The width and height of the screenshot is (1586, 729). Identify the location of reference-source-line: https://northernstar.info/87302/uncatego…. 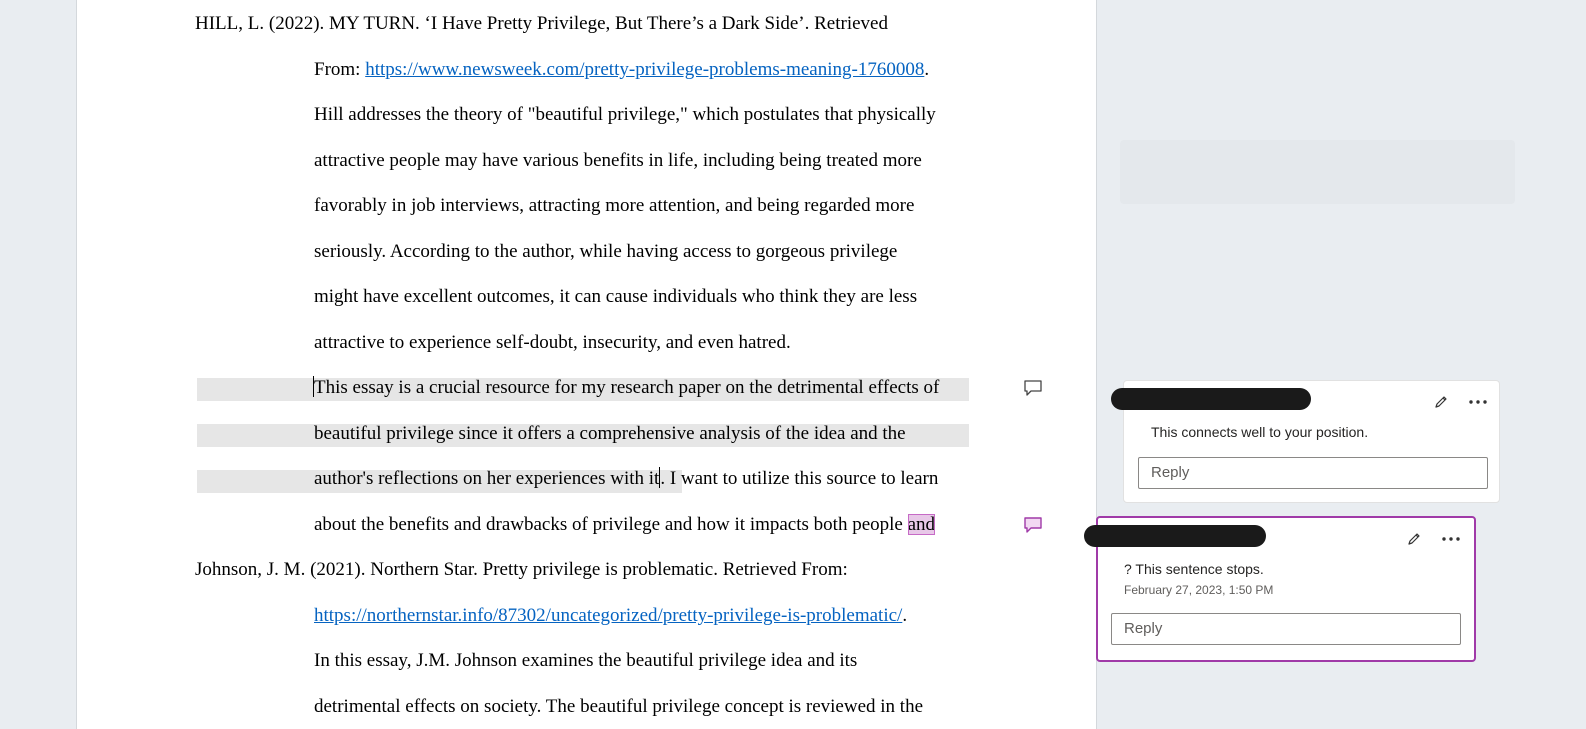
(610, 616).